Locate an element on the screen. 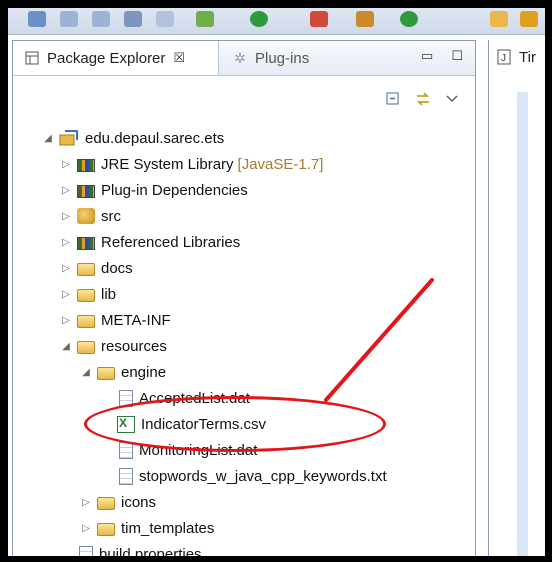 The width and height of the screenshot is (552, 562). tree-item-src: ▷ src is located at coordinates (90, 216).